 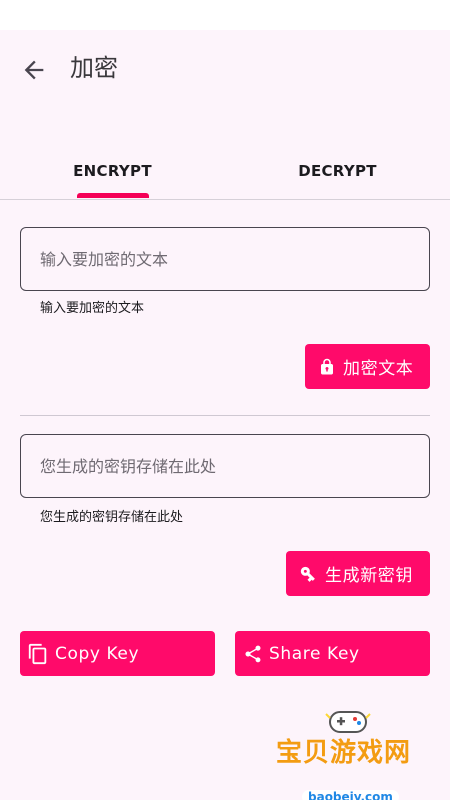 I want to click on page-title: 加密, so click(x=94, y=68).